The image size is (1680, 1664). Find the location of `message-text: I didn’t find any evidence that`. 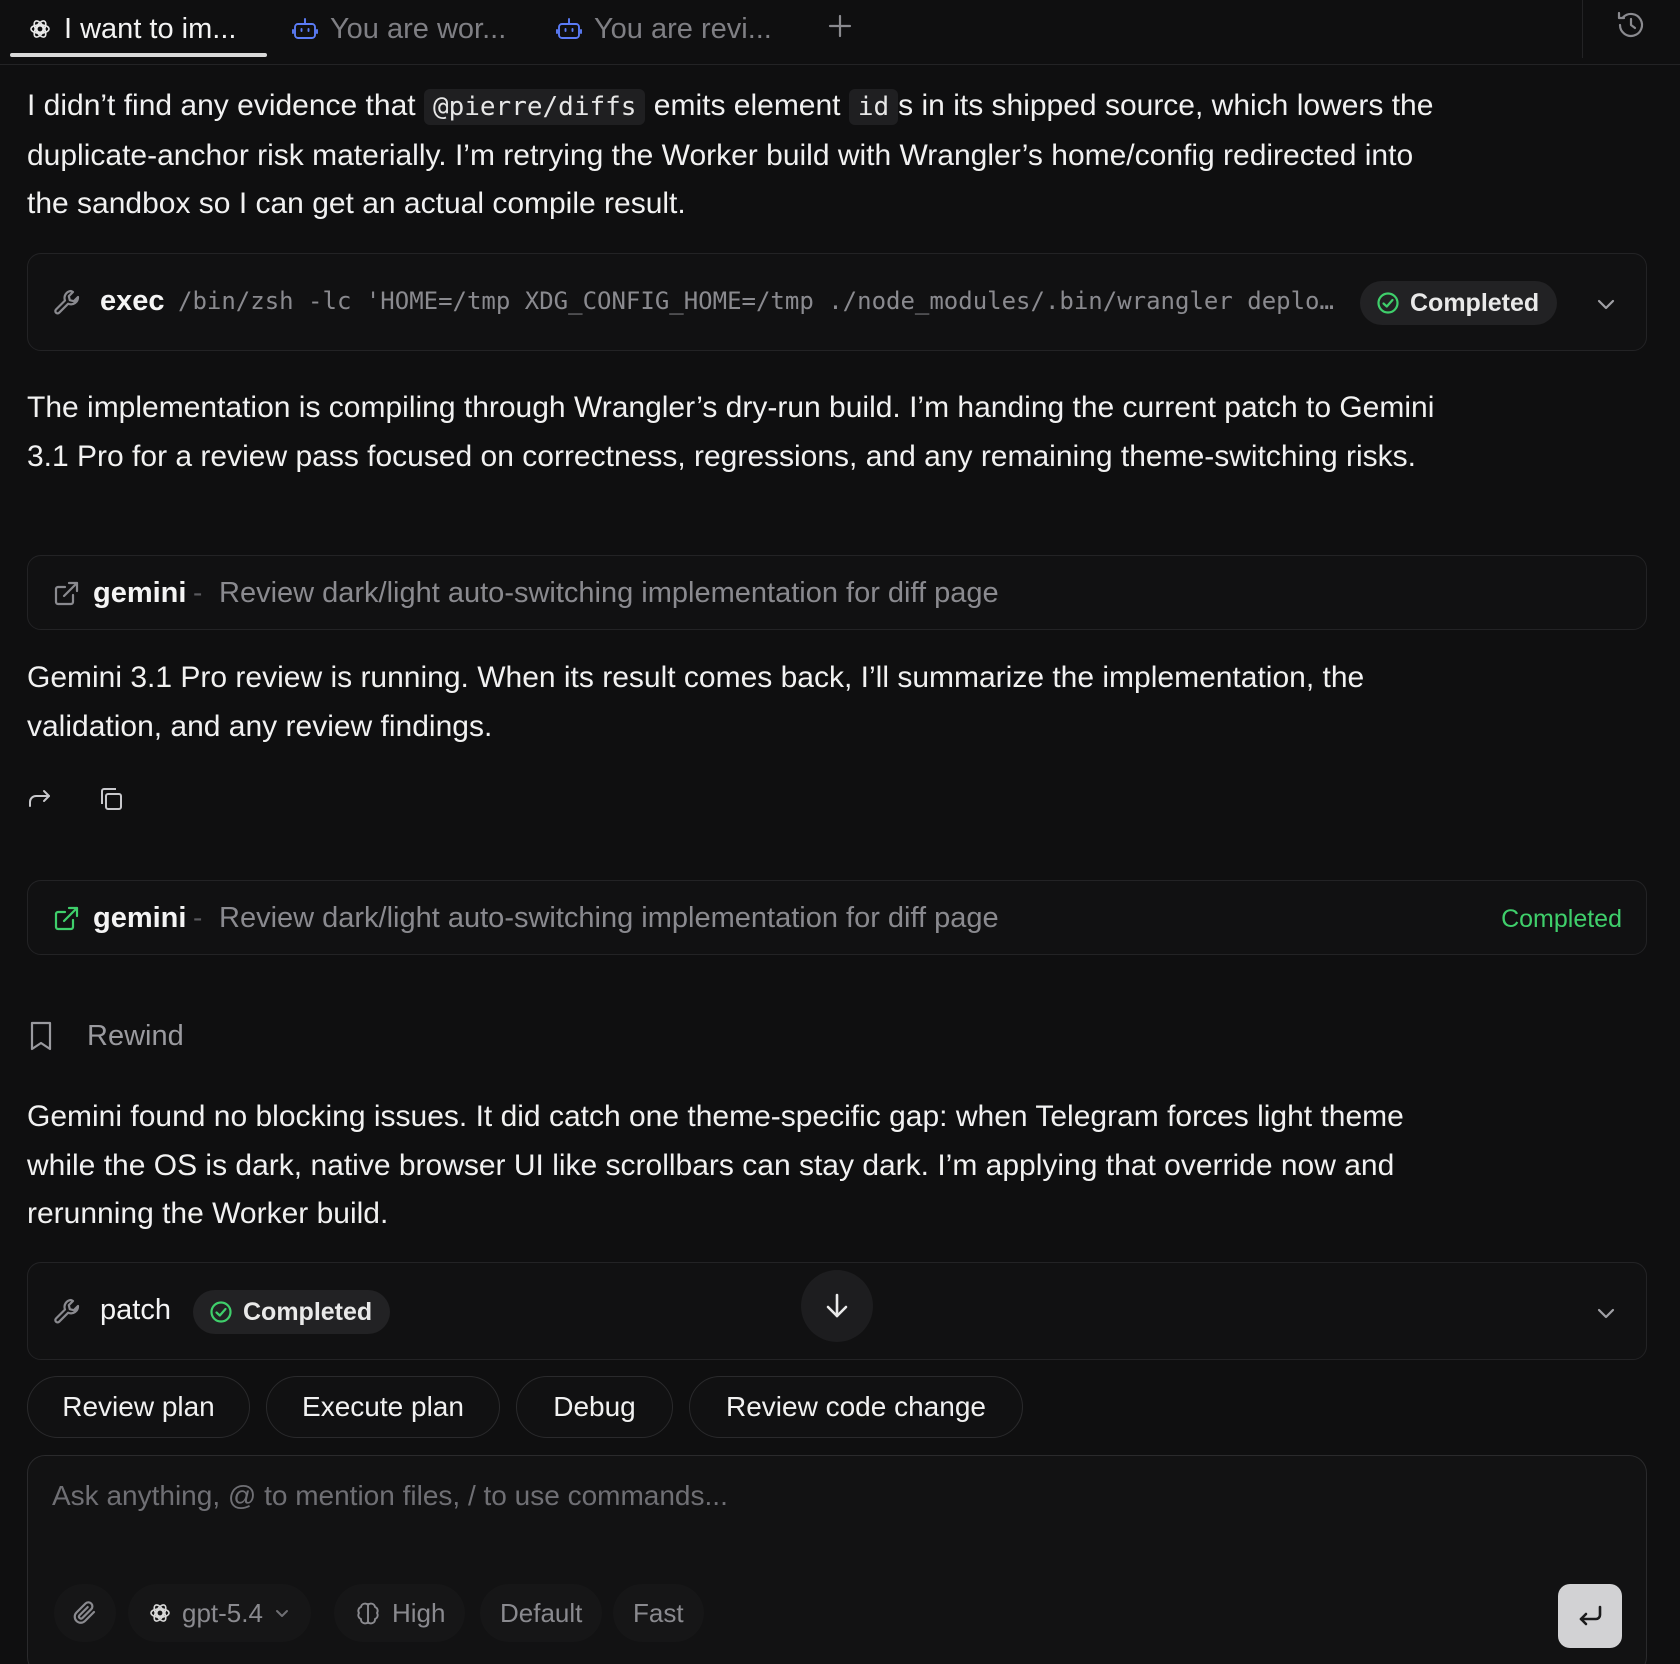

message-text: I didn’t find any evidence that is located at coordinates (225, 105).